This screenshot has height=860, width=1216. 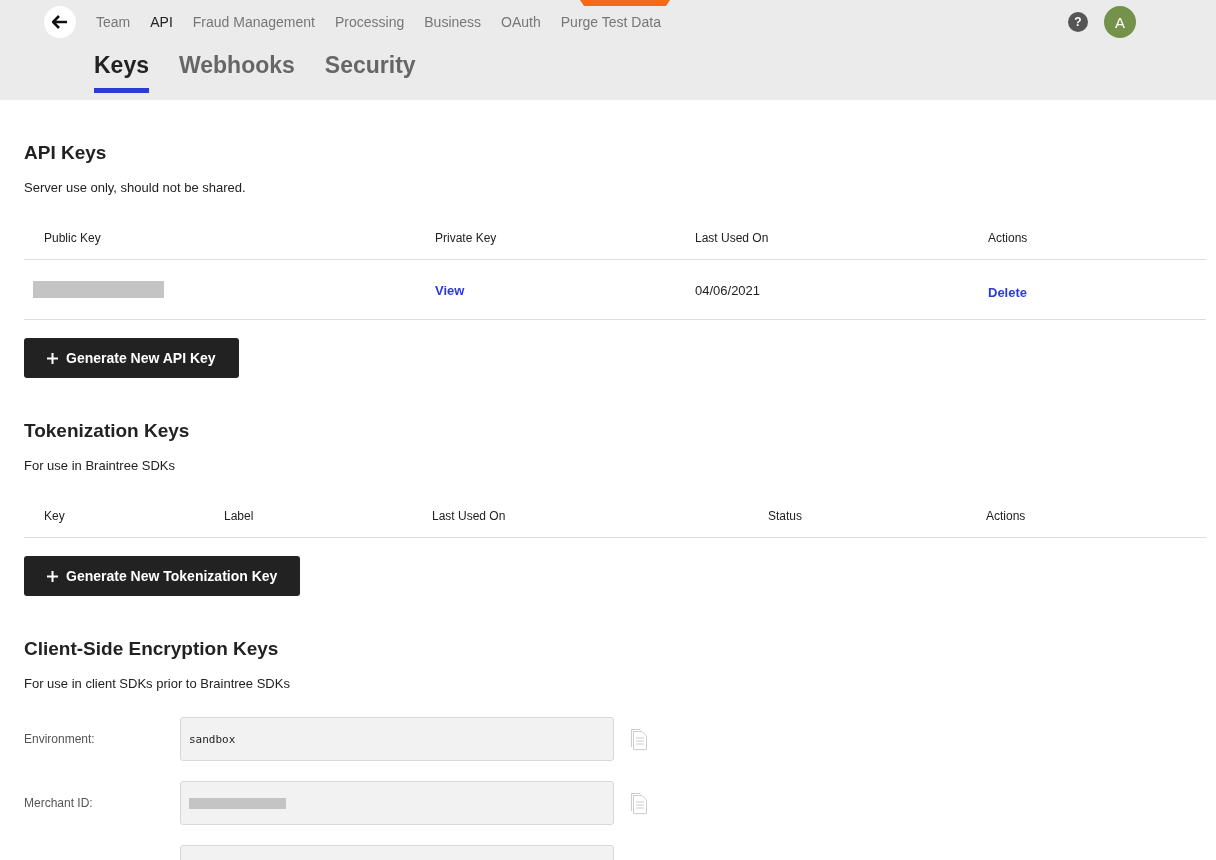 What do you see at coordinates (131, 358) in the screenshot?
I see `generate-button: Generate New API Key` at bounding box center [131, 358].